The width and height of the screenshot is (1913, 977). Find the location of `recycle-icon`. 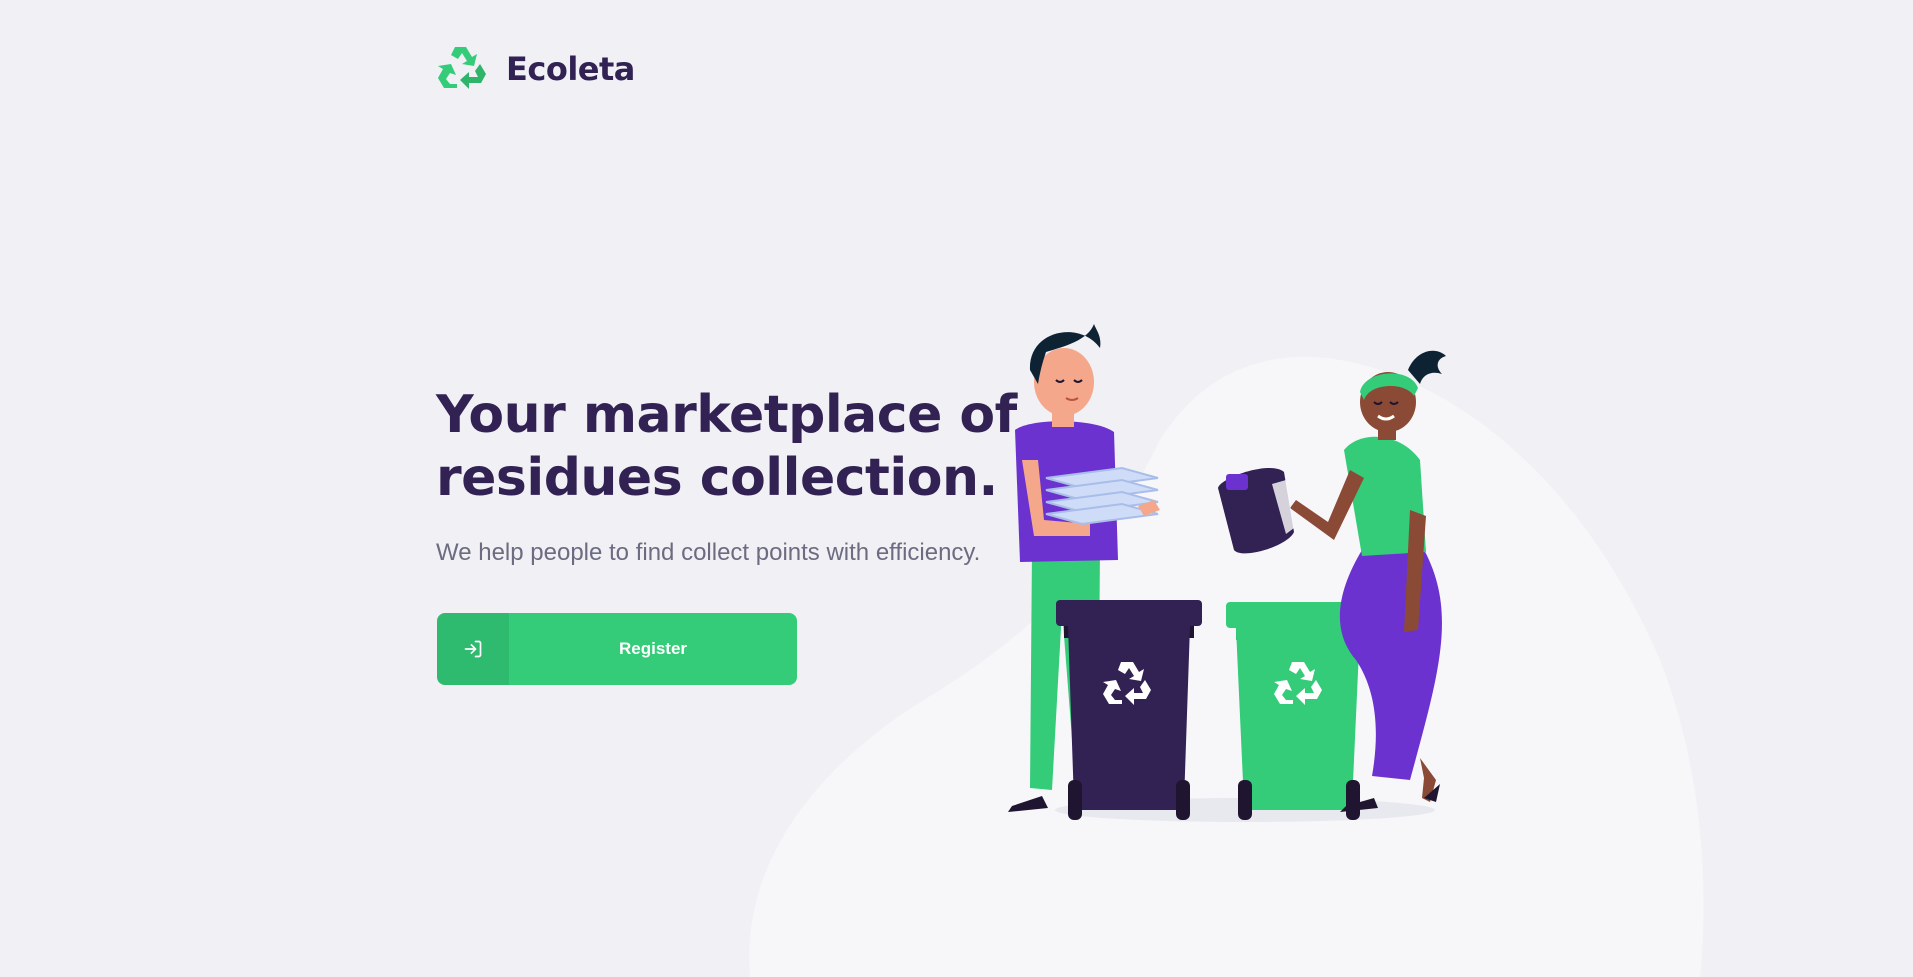

recycle-icon is located at coordinates (462, 68).